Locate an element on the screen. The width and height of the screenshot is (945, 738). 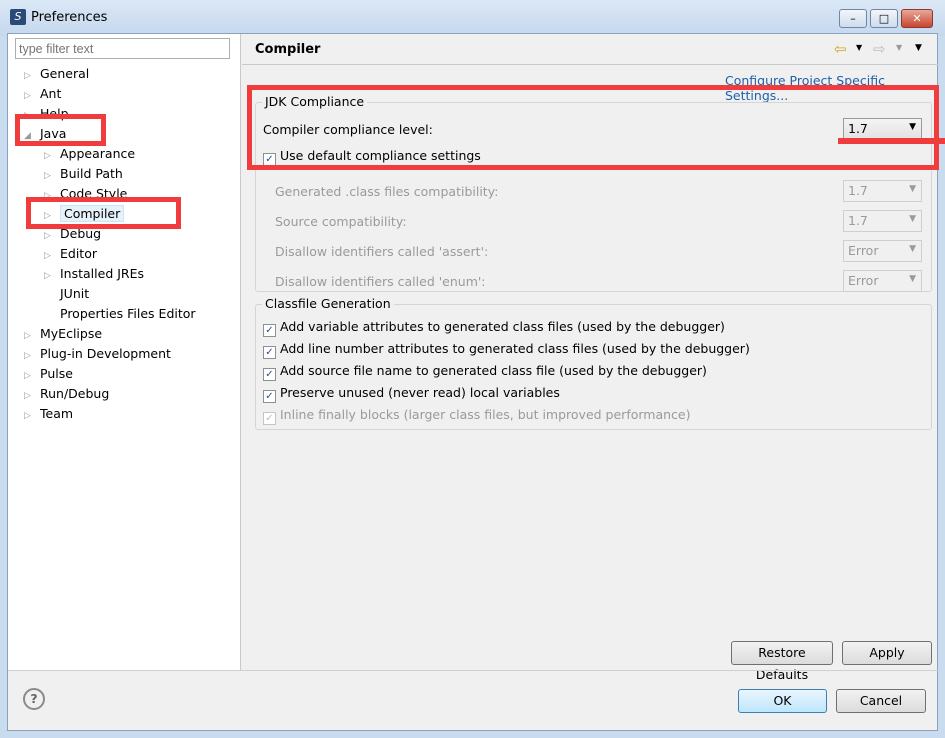
tree-item-label: JUnit is located at coordinates (75, 293).